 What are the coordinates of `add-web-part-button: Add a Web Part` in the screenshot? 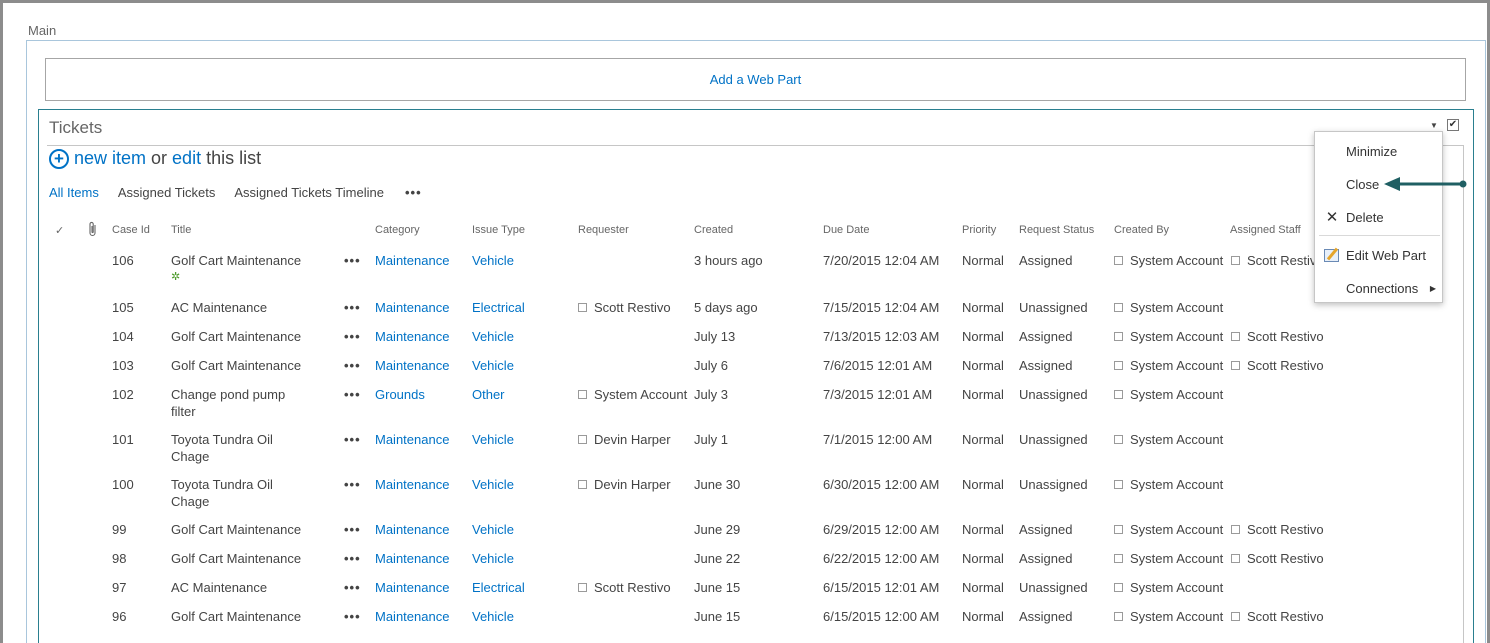 It's located at (755, 79).